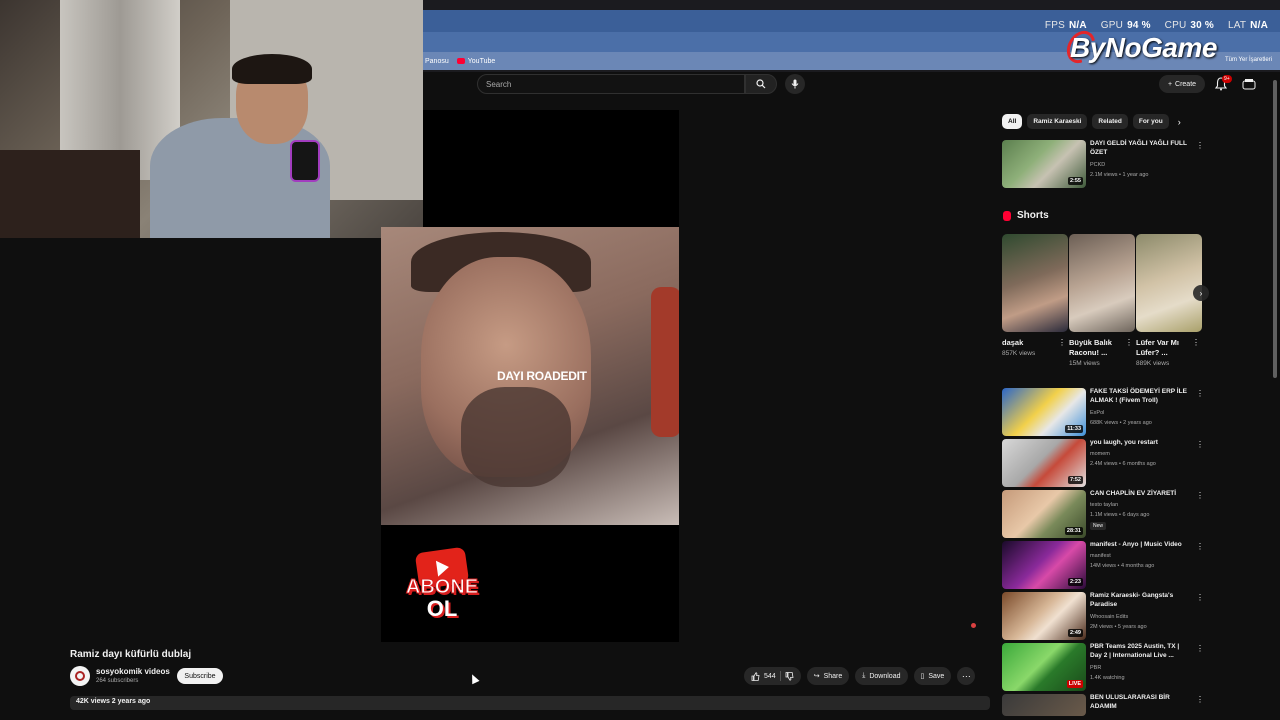 The height and width of the screenshot is (720, 1280). I want to click on search-input: Search, so click(611, 84).